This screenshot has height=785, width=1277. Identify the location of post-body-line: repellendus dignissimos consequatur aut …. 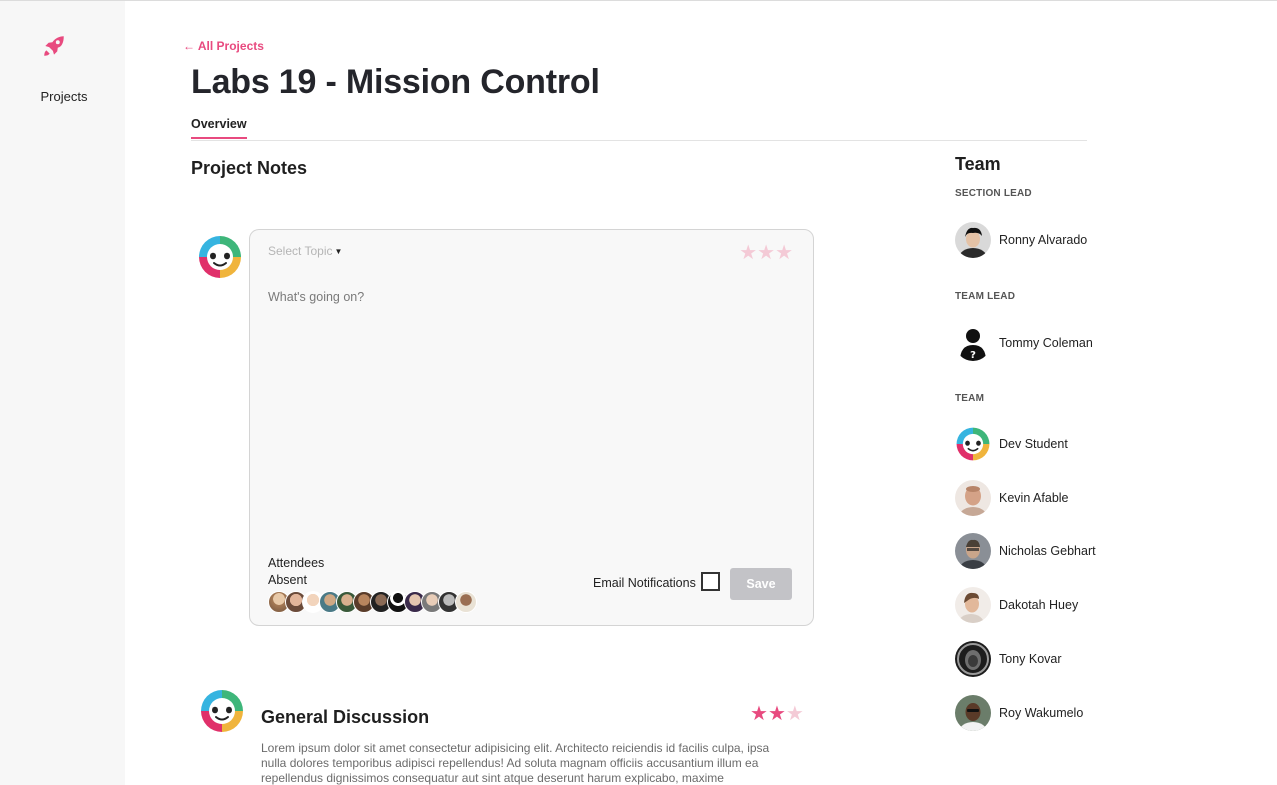
(492, 778).